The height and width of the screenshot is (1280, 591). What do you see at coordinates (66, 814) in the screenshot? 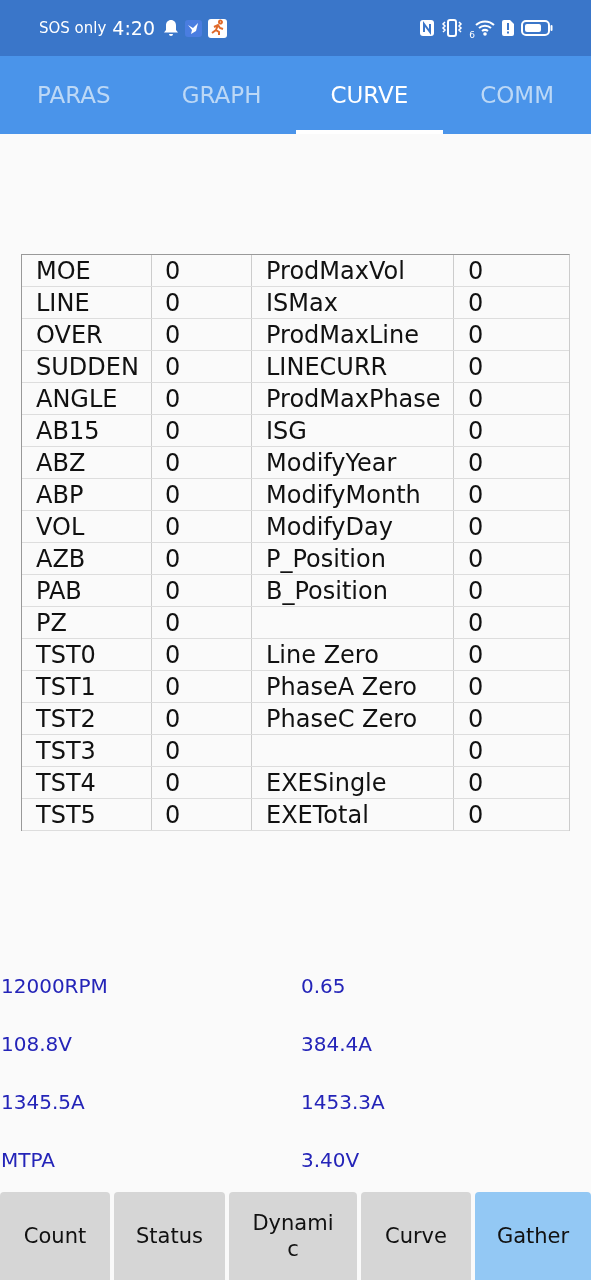
I see `table-cell: TST5` at bounding box center [66, 814].